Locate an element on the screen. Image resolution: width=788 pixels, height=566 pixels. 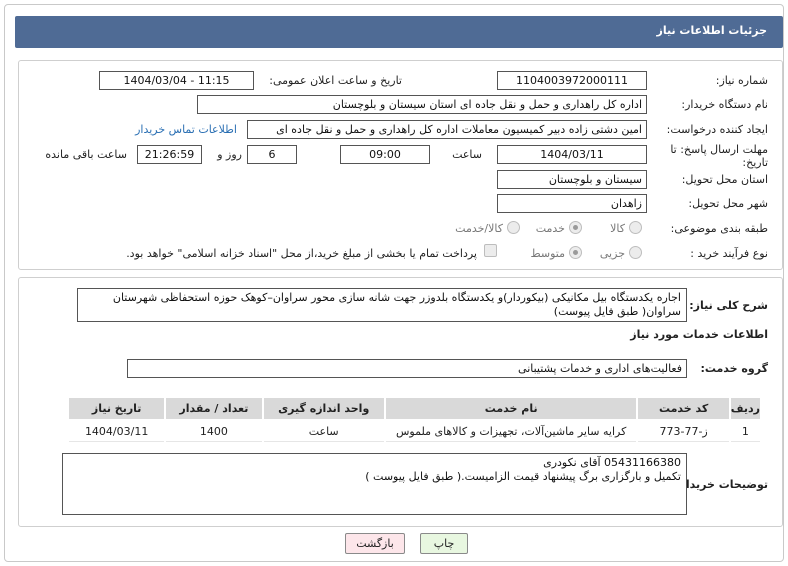
buyer-notes-line-1: 05431166380 آقای نکودری is located at coordinates (612, 462).